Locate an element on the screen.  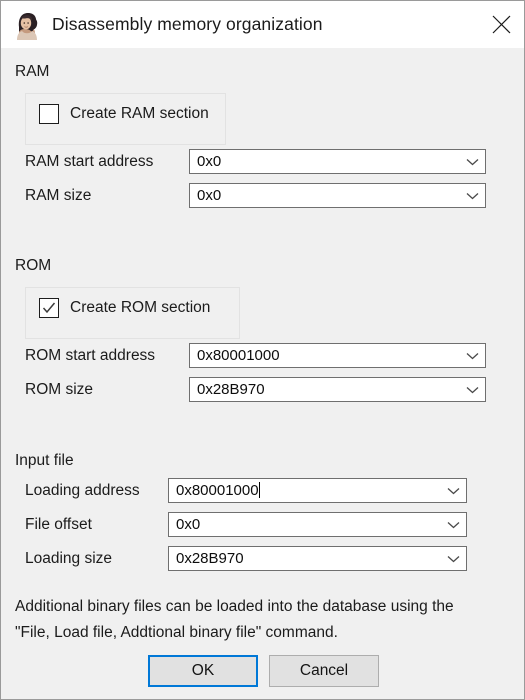
loading-address-value: 0x80001000 is located at coordinates (308, 490).